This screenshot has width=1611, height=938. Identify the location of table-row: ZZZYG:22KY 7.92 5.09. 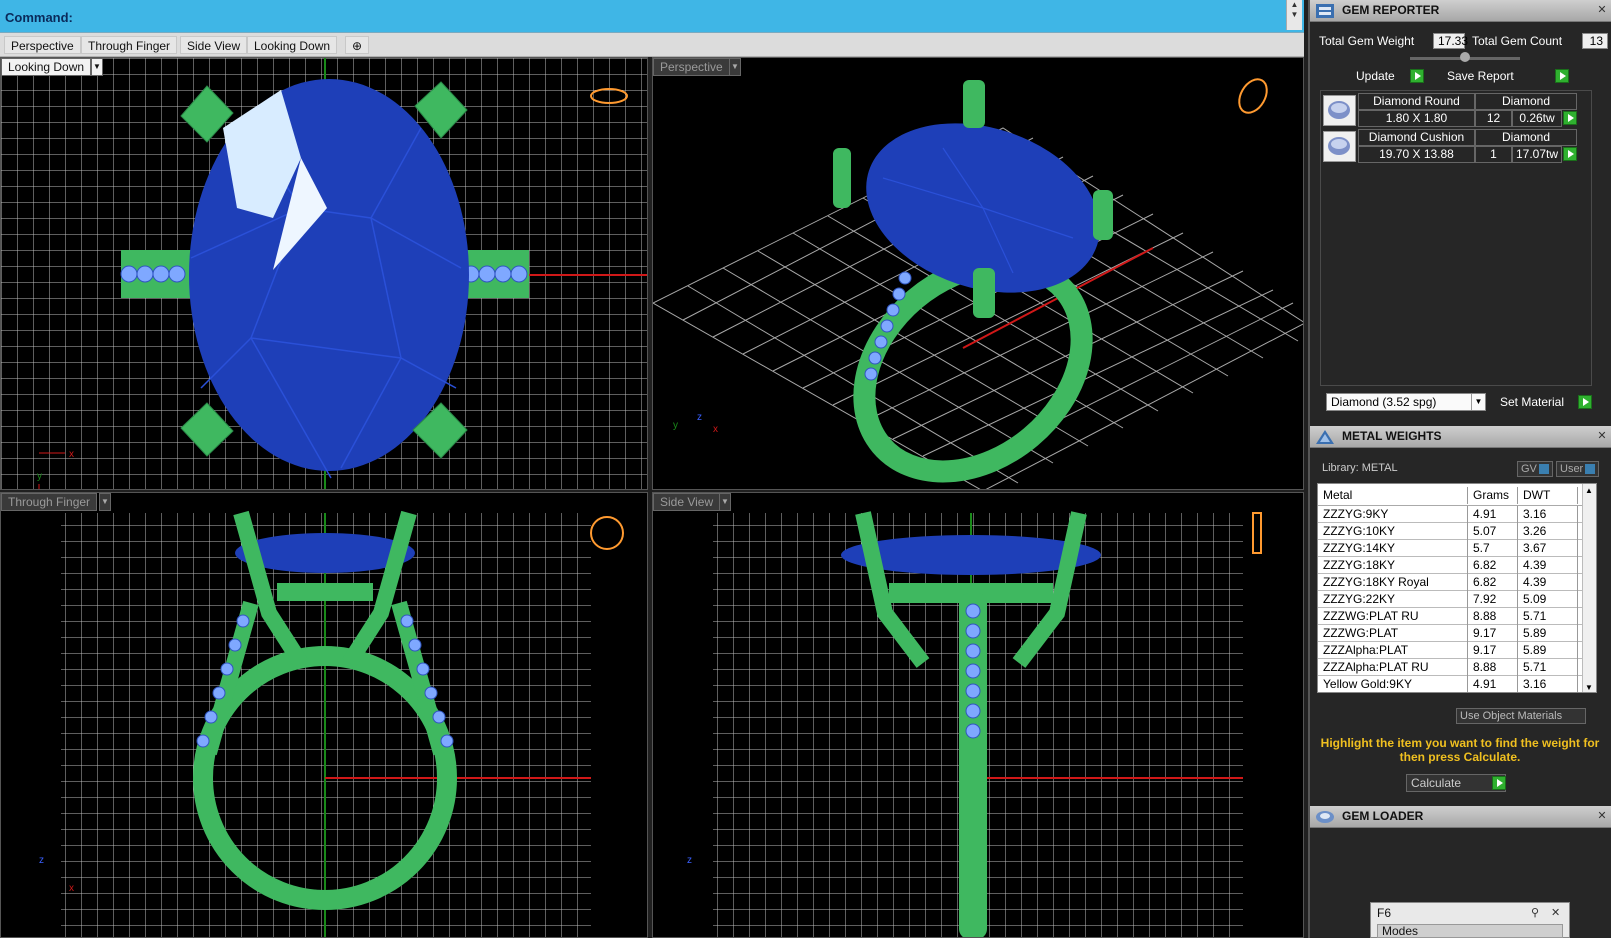
(1451, 599).